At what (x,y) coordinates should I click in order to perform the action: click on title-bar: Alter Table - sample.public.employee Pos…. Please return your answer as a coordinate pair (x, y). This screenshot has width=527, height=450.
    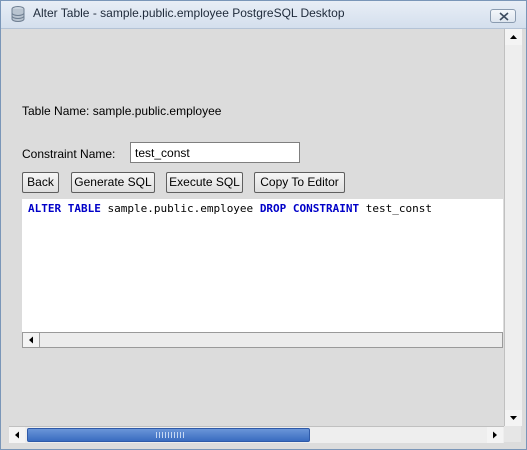
    Looking at the image, I should click on (263, 15).